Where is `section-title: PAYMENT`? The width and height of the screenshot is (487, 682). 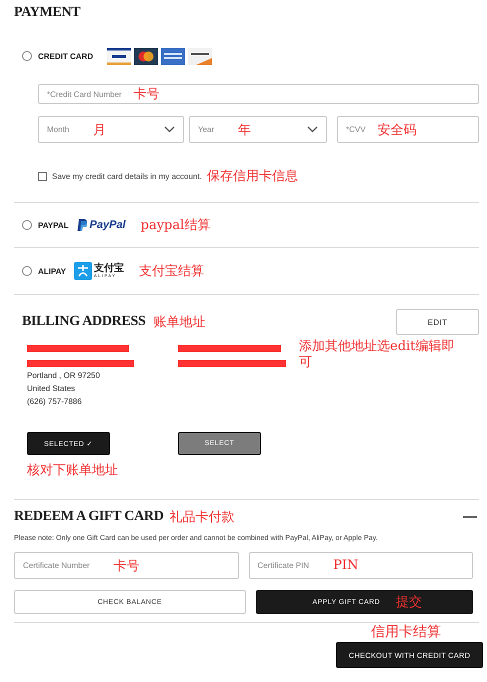
section-title: PAYMENT is located at coordinates (48, 13).